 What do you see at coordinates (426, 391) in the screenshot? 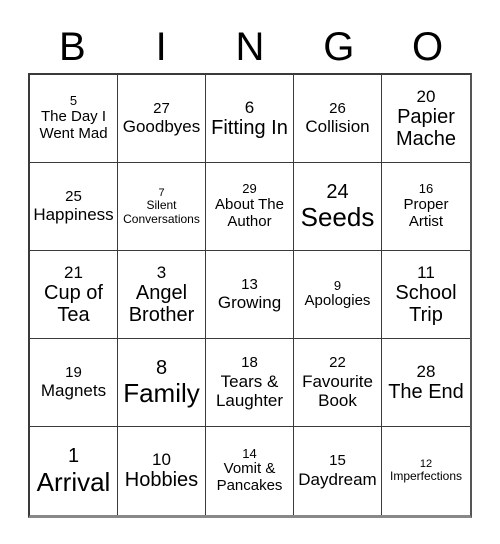
I see `bingo-cell-label: The End` at bounding box center [426, 391].